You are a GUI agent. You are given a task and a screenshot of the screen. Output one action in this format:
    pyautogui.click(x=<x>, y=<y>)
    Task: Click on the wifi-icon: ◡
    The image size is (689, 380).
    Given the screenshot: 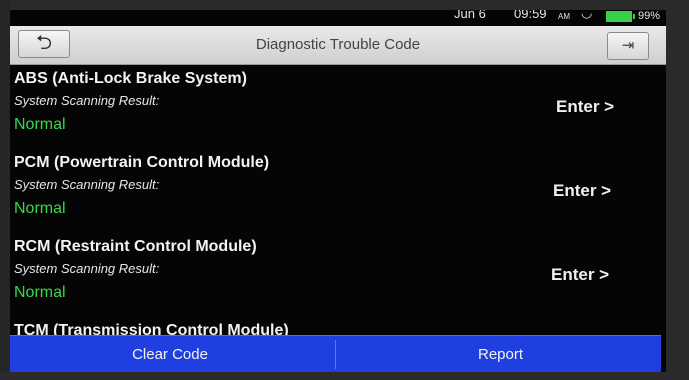 What is the action you would take?
    pyautogui.click(x=587, y=15)
    